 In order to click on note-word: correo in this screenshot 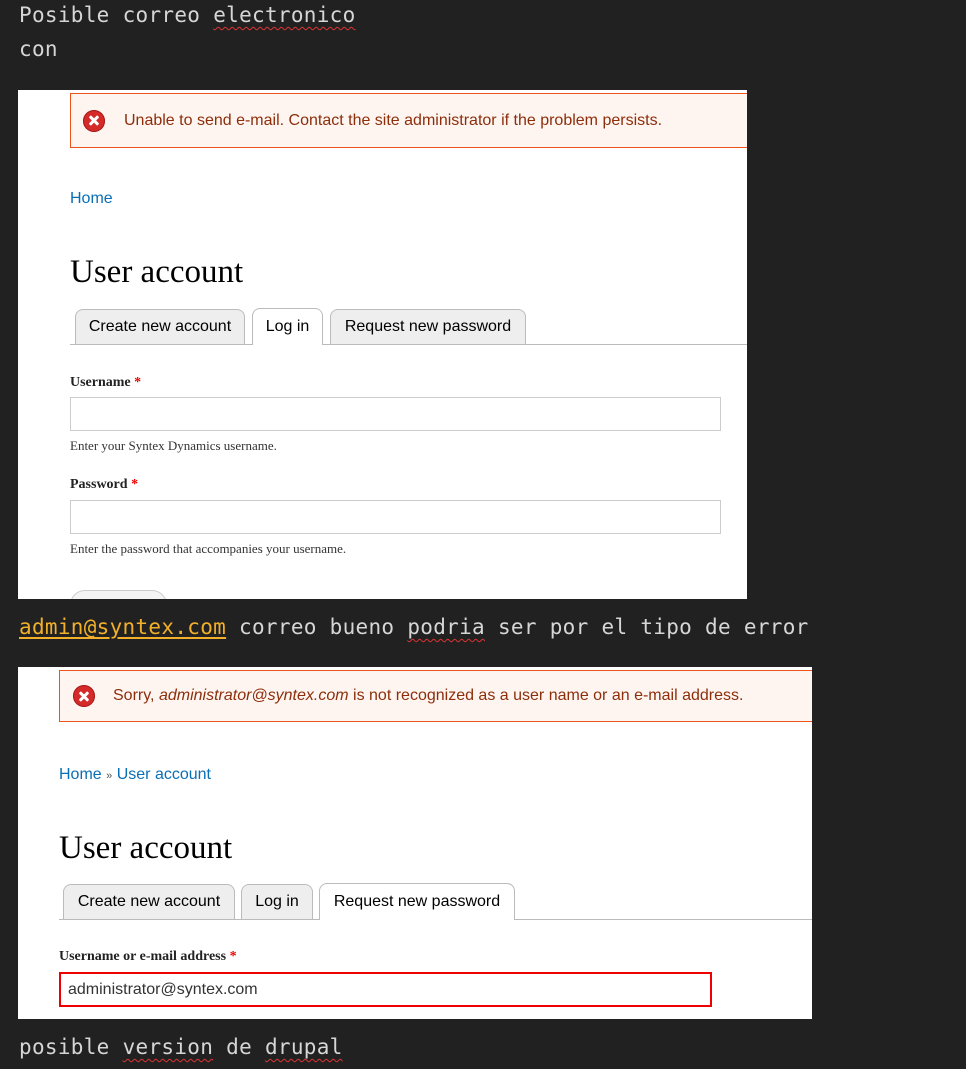, I will do `click(161, 15)`.